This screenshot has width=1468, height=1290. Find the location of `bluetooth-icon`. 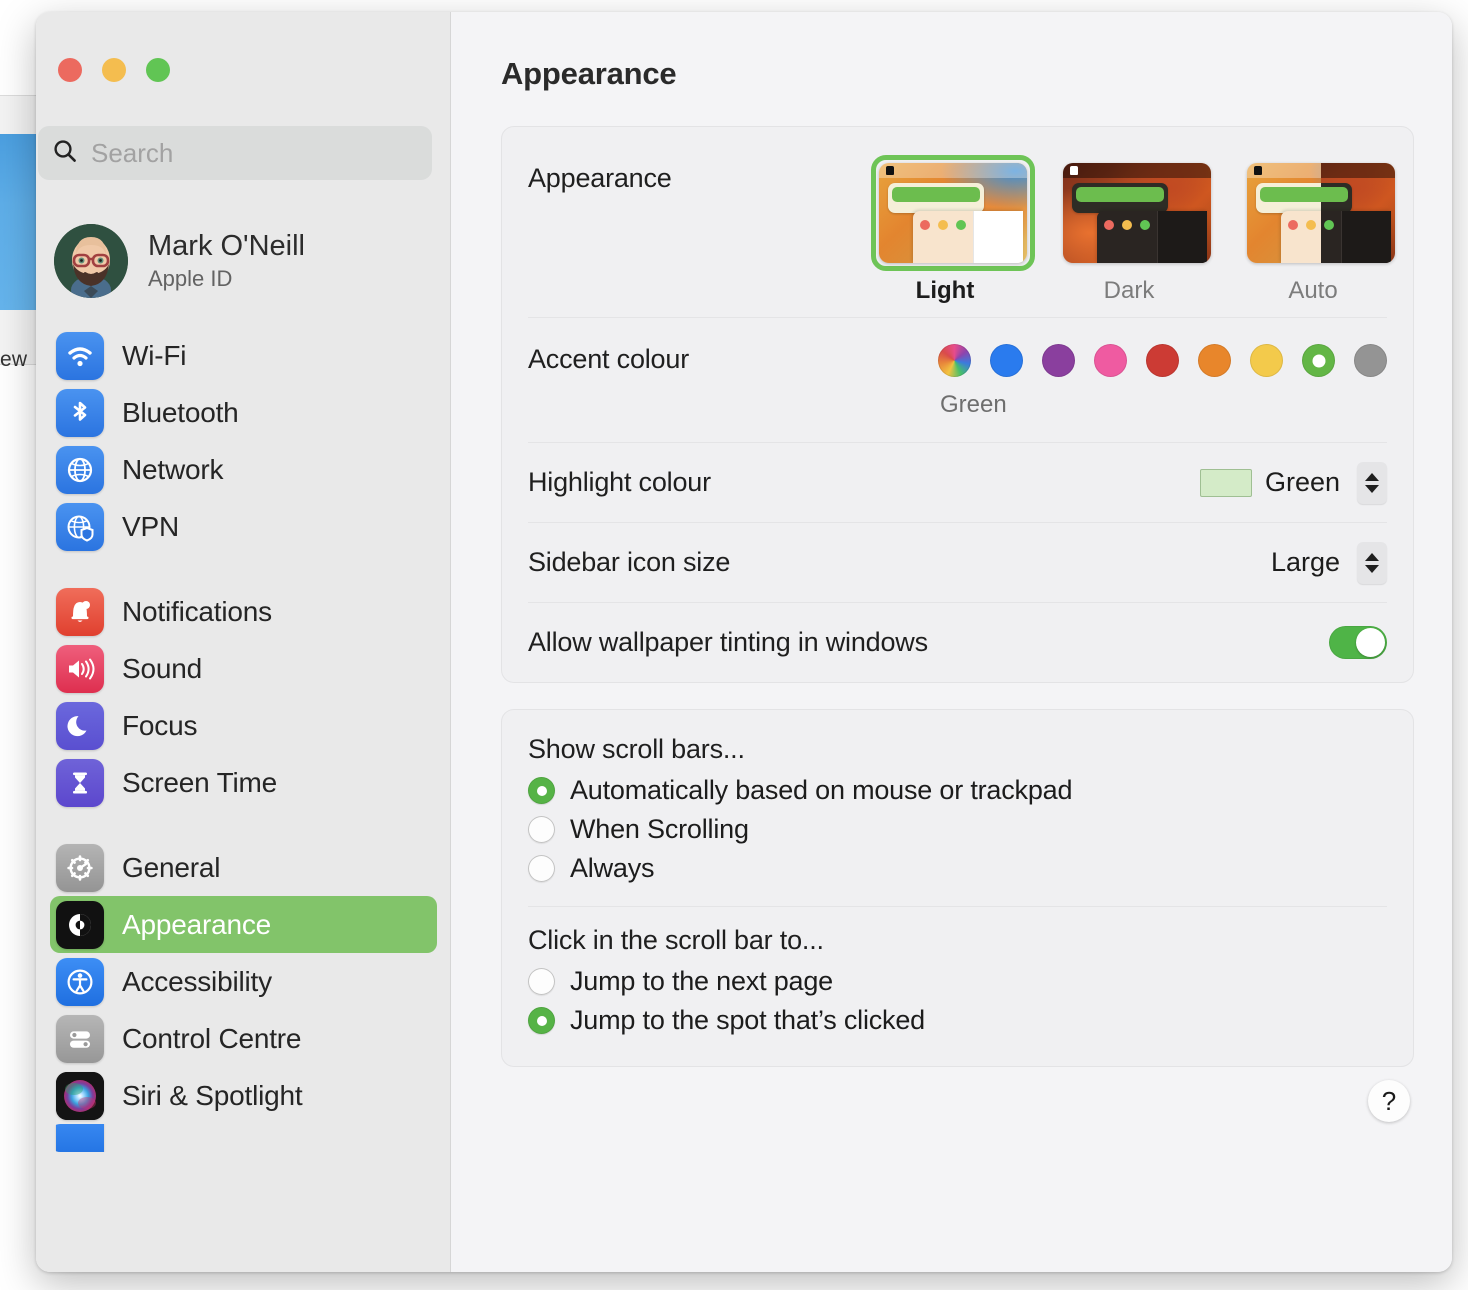

bluetooth-icon is located at coordinates (80, 412).